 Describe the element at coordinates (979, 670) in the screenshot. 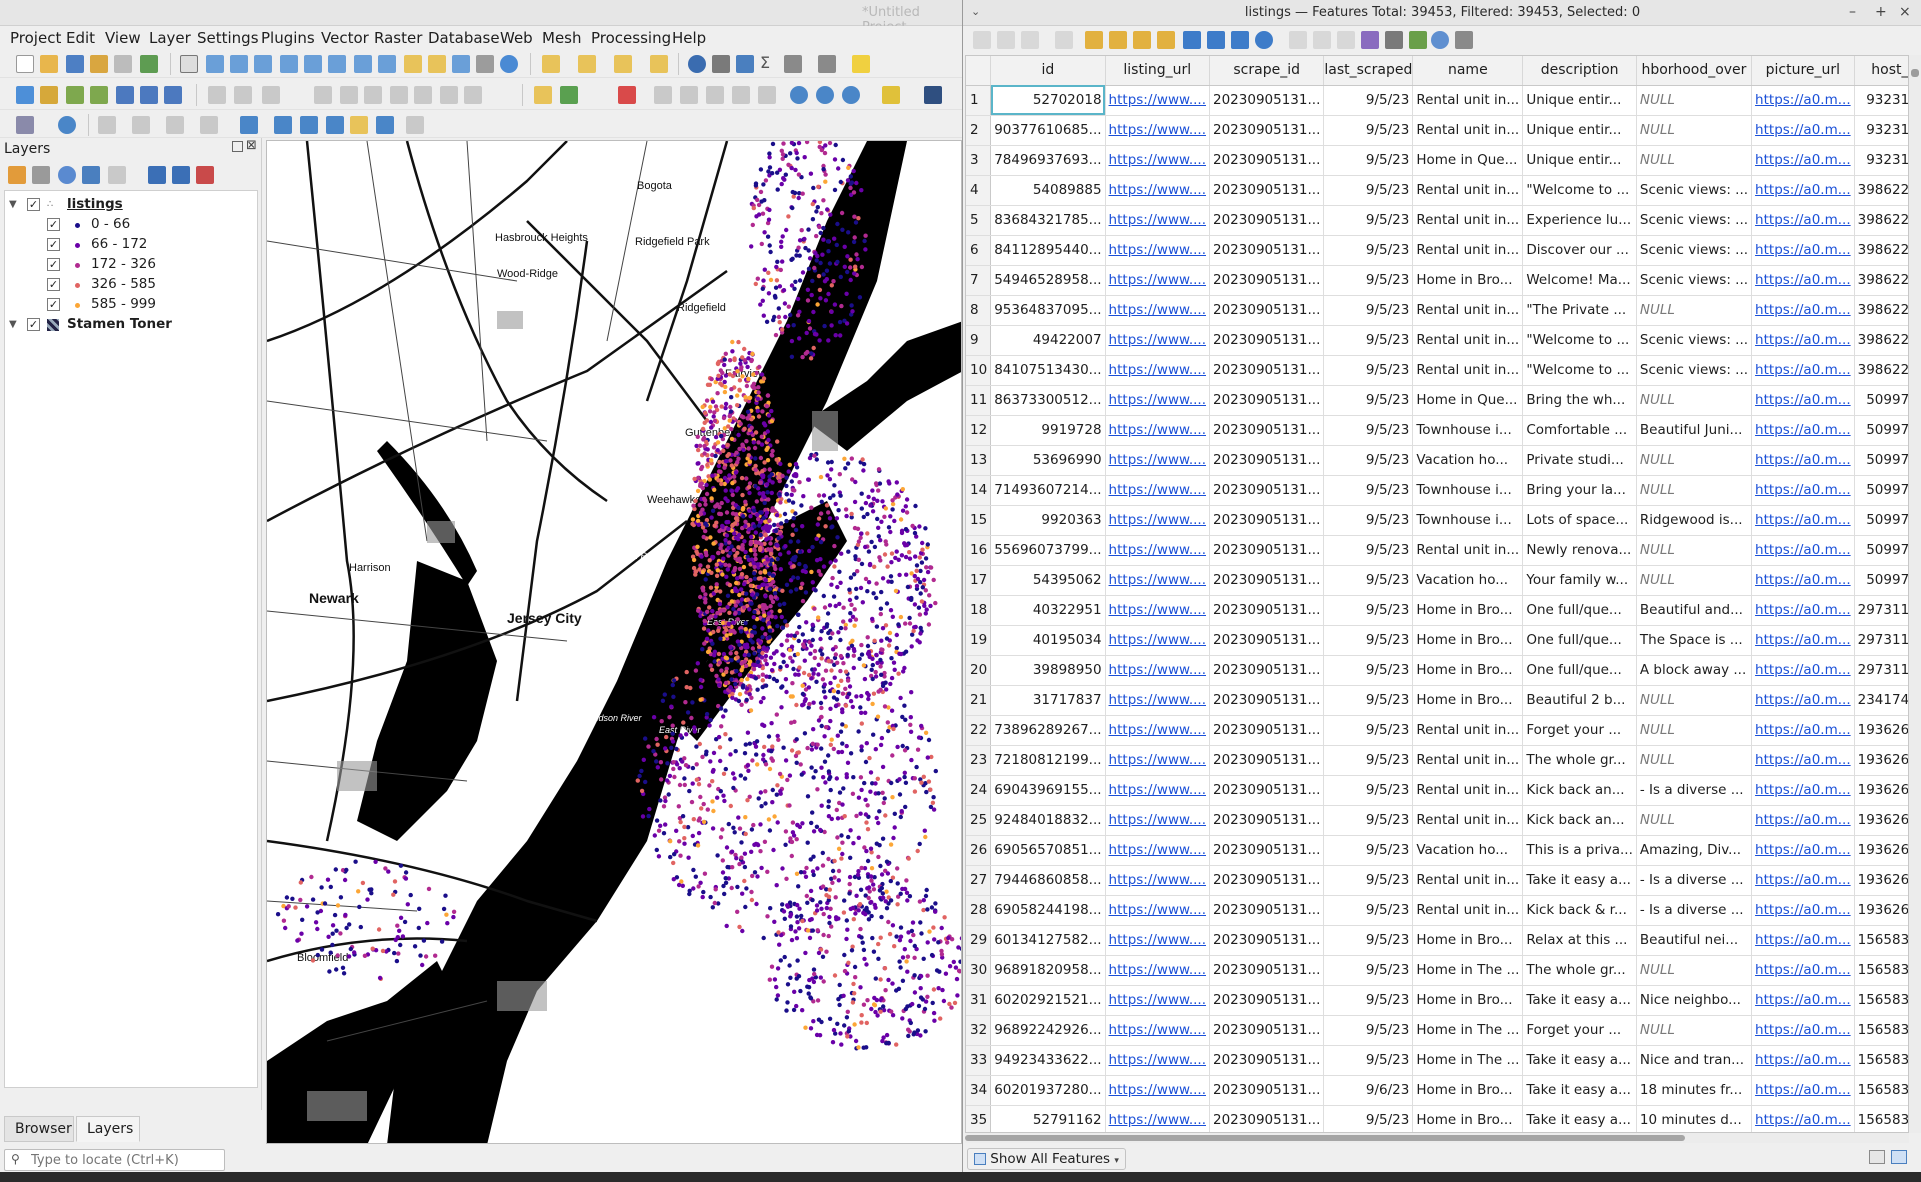

I see `row-number: 20` at that location.